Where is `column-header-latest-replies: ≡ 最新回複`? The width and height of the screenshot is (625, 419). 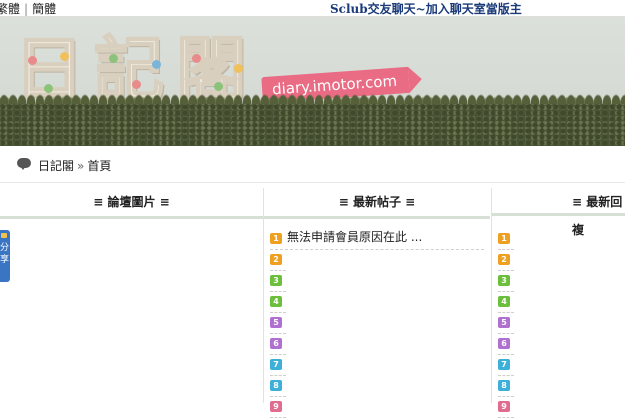
column-header-latest-replies: ≡ 最新回複 is located at coordinates (558, 212).